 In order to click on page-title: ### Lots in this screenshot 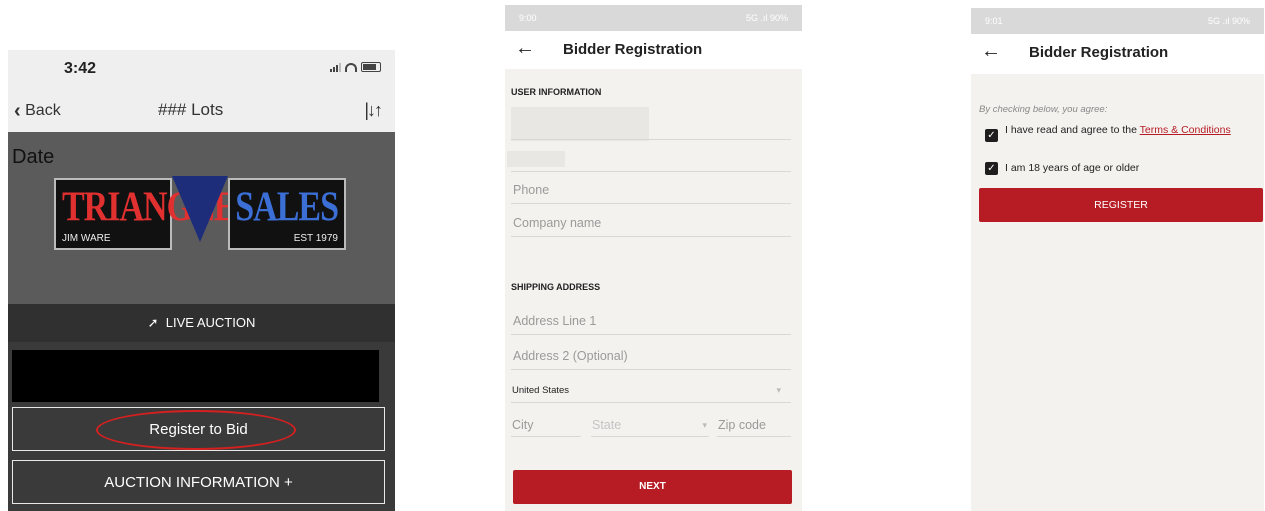, I will do `click(191, 109)`.